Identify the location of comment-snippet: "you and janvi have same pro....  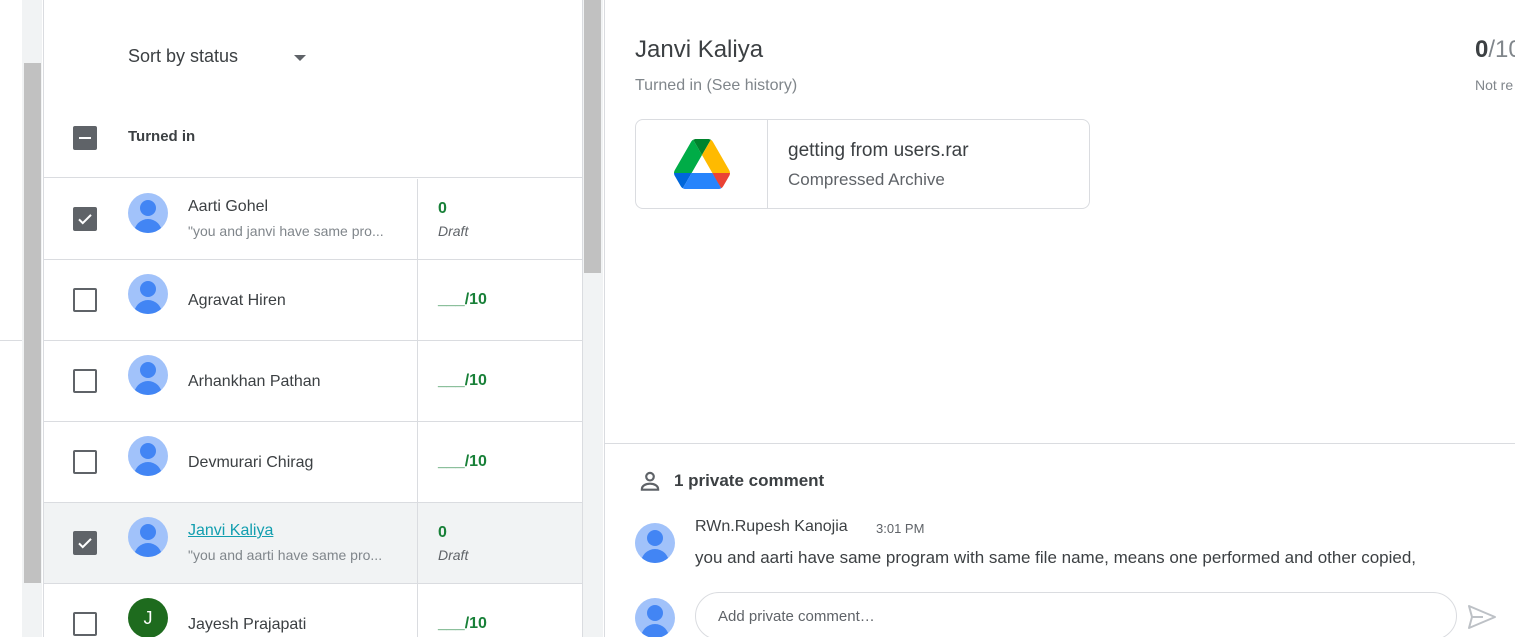
(286, 231).